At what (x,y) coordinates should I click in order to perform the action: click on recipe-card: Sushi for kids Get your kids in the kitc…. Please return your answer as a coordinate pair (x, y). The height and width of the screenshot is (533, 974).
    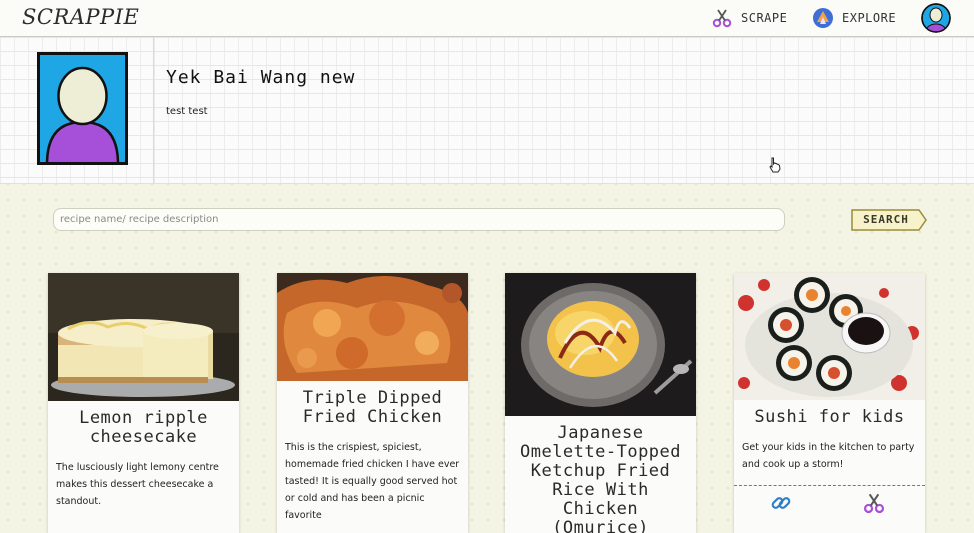
    Looking at the image, I should click on (829, 403).